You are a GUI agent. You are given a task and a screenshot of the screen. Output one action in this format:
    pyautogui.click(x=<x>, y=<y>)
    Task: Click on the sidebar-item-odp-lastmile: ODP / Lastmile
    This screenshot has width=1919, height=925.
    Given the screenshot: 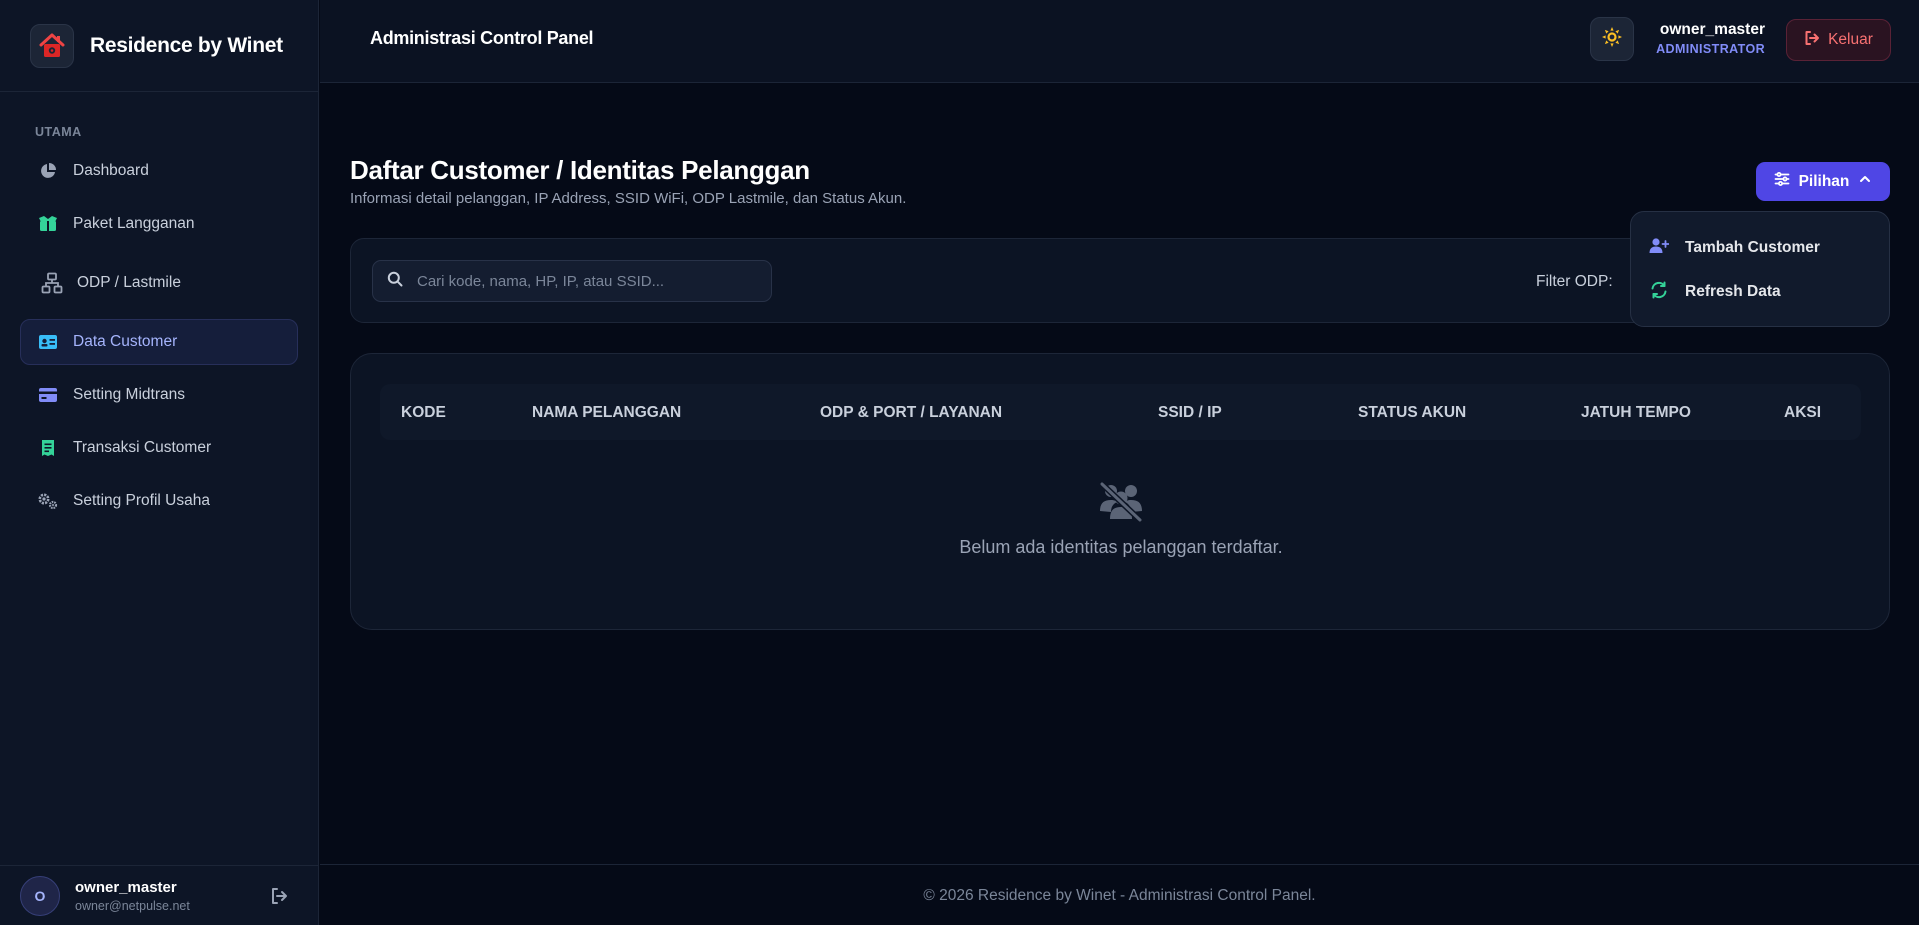 What is the action you would take?
    pyautogui.click(x=159, y=283)
    